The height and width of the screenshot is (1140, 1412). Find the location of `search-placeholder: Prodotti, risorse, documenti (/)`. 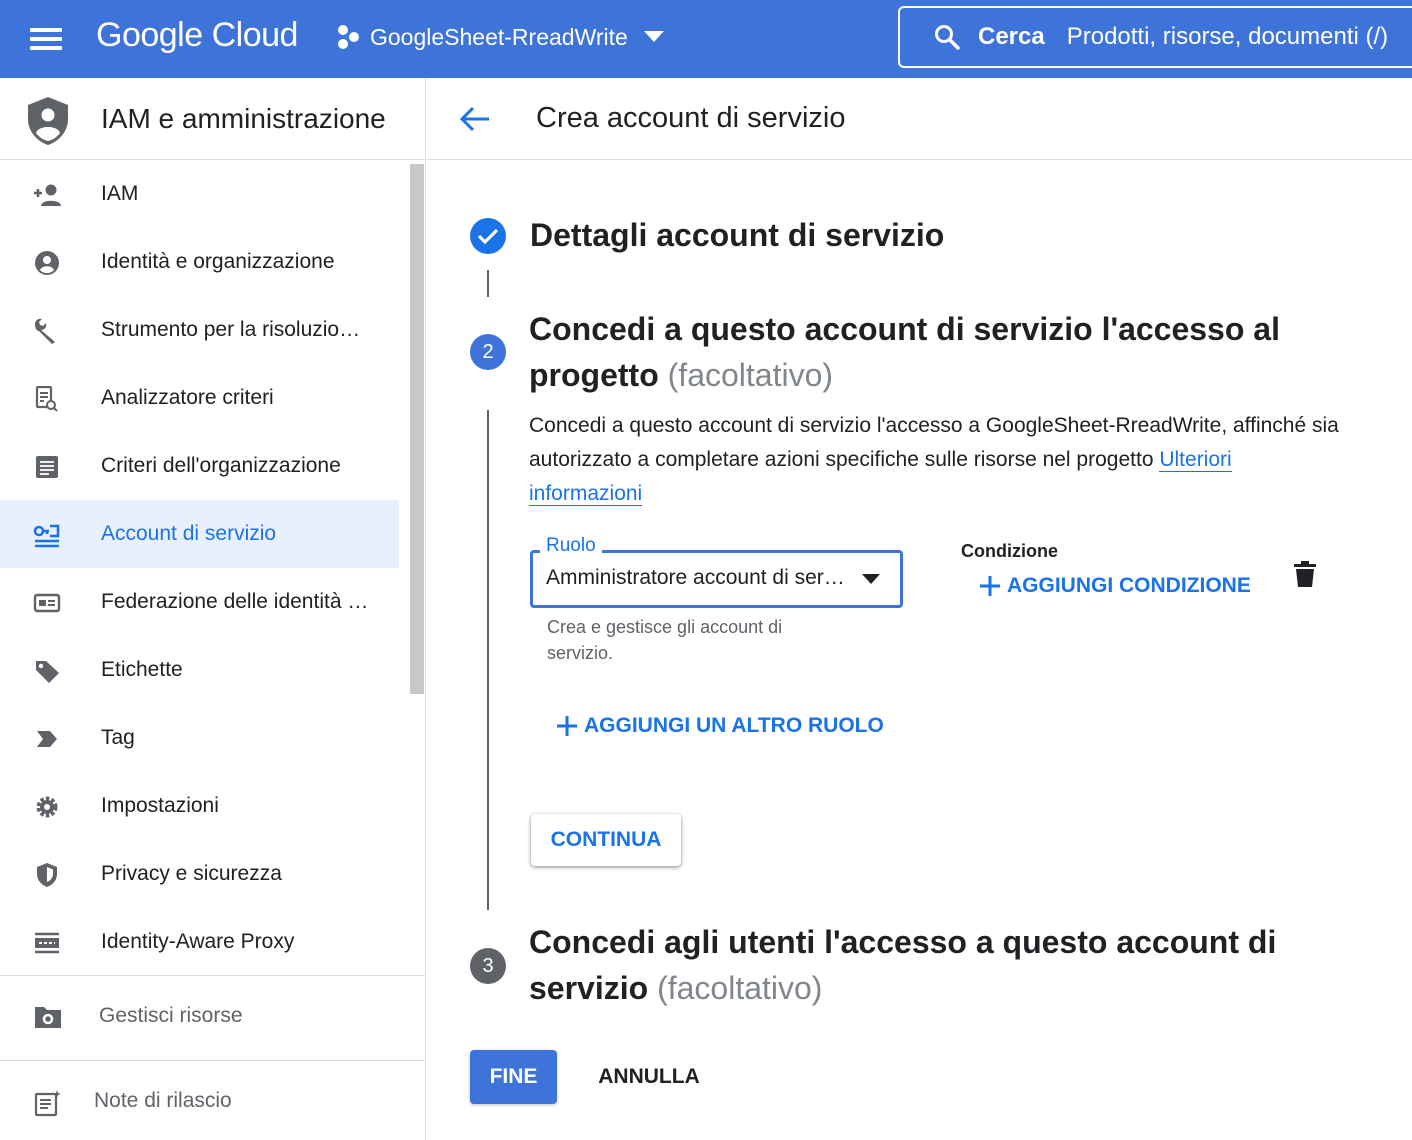

search-placeholder: Prodotti, risorse, documenti (/) is located at coordinates (1227, 36).